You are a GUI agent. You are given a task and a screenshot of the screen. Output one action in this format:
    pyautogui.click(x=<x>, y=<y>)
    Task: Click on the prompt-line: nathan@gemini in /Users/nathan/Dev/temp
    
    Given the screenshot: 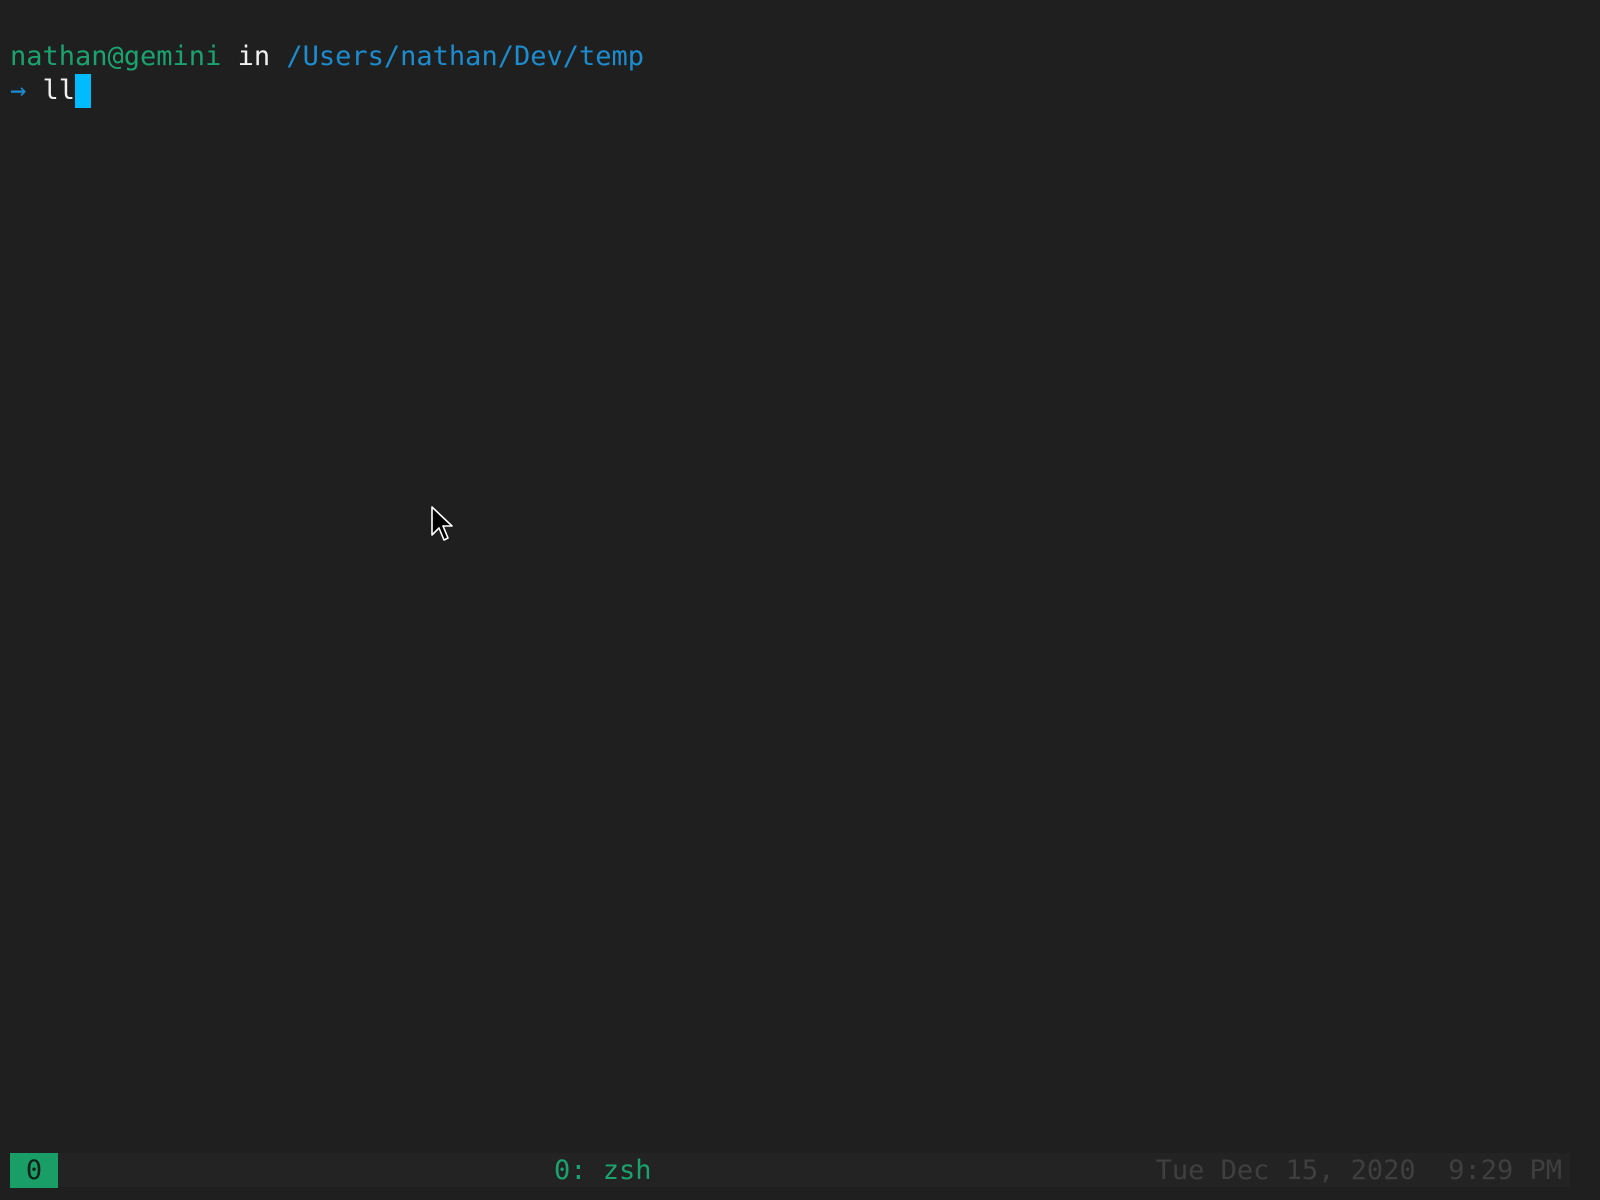 What is the action you would take?
    pyautogui.click(x=327, y=57)
    